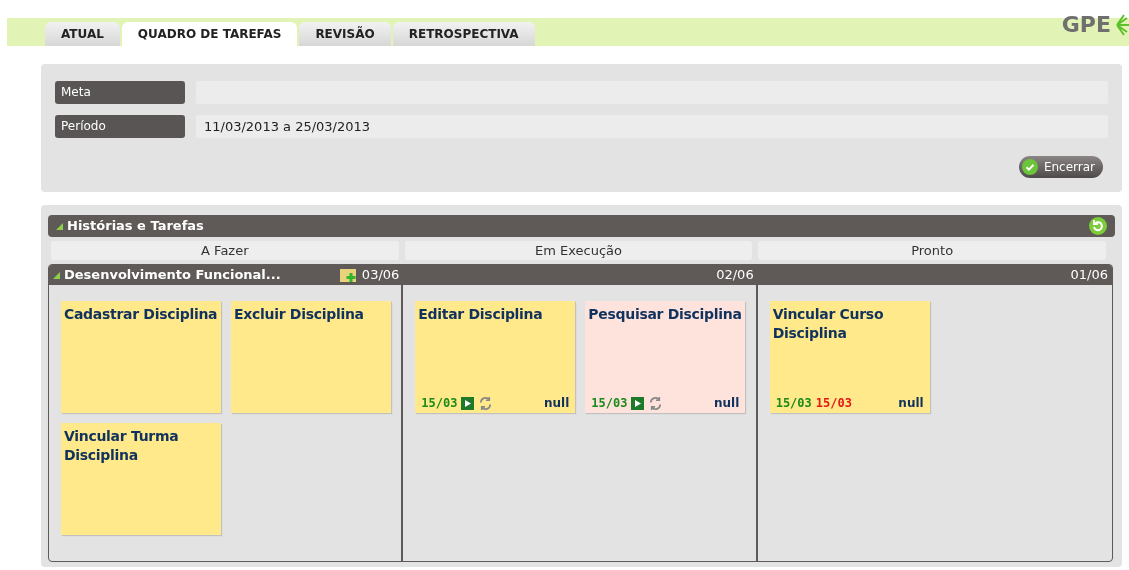 Image resolution: width=1129 pixels, height=570 pixels. What do you see at coordinates (463, 34) in the screenshot?
I see `tab: RETROSPECTIVA` at bounding box center [463, 34].